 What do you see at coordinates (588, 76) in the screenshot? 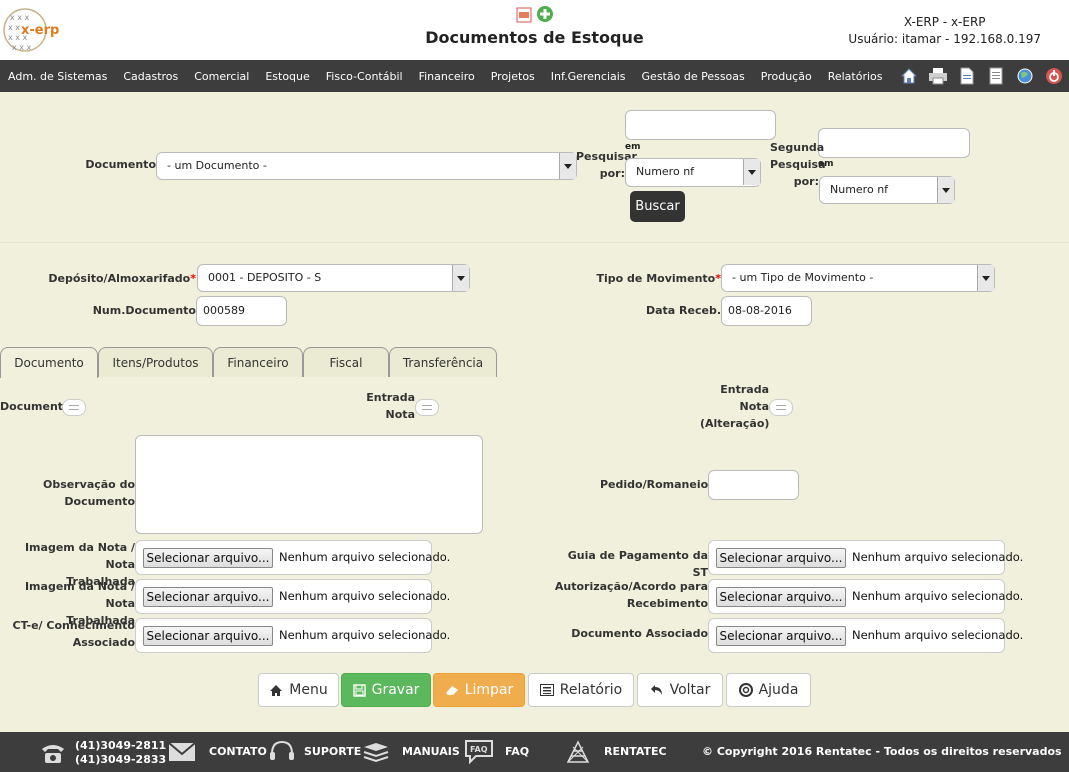
I see `menu-inf-gerenciais: Inf.Gerenciais` at bounding box center [588, 76].